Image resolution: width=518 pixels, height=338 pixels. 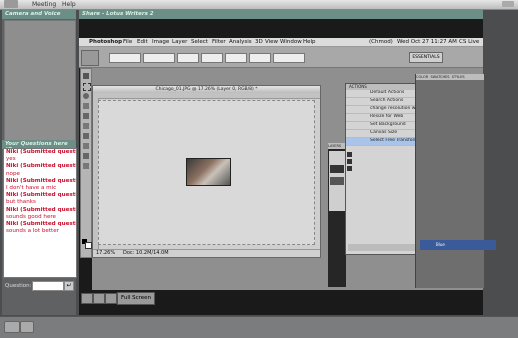 I want to click on crop-tool-icon, so click(x=86, y=106).